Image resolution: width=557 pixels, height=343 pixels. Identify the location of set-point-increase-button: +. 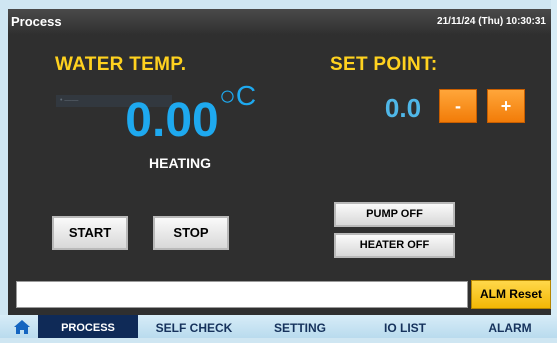
(506, 106).